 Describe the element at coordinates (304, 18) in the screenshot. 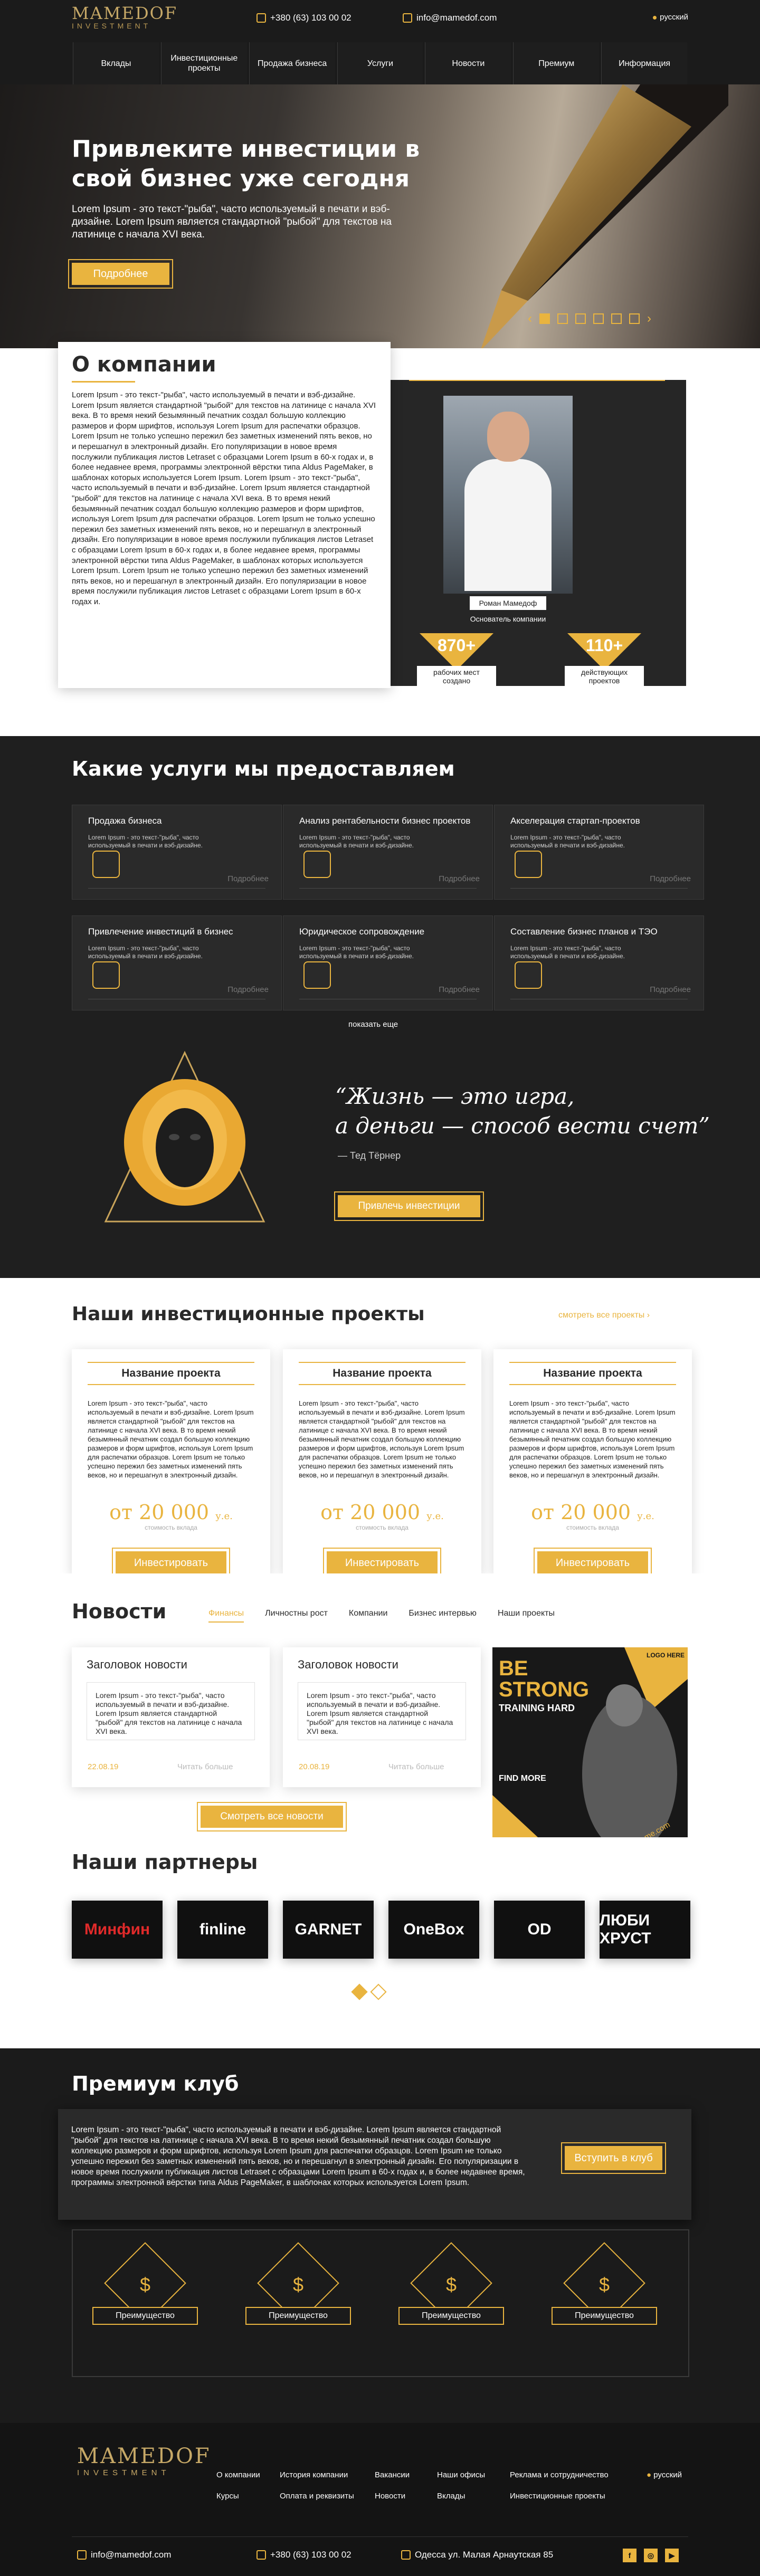

I see `header-phone: +380 (63) 103 00 02` at that location.